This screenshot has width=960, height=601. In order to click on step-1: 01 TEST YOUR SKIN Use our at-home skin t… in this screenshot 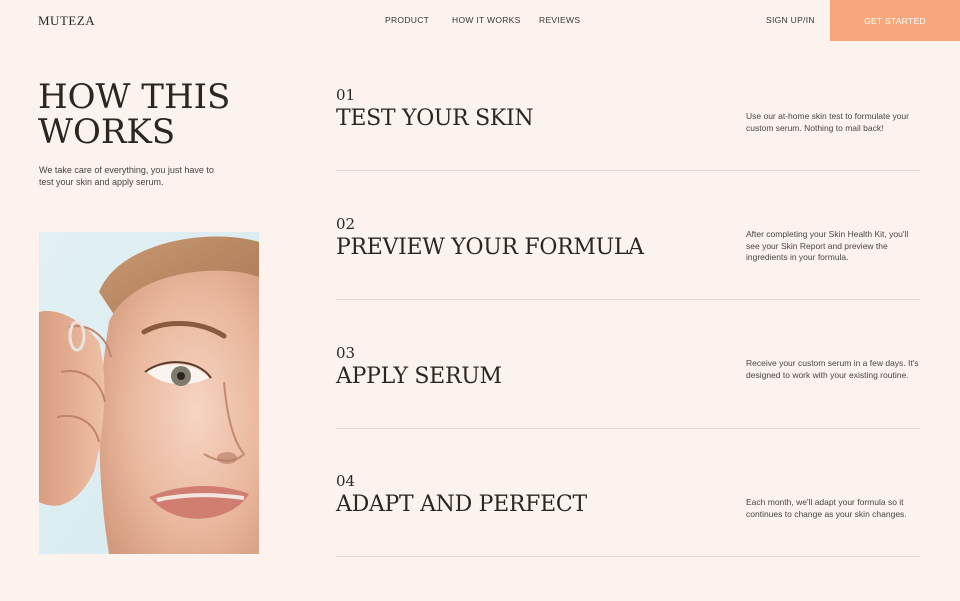, I will do `click(628, 150)`.